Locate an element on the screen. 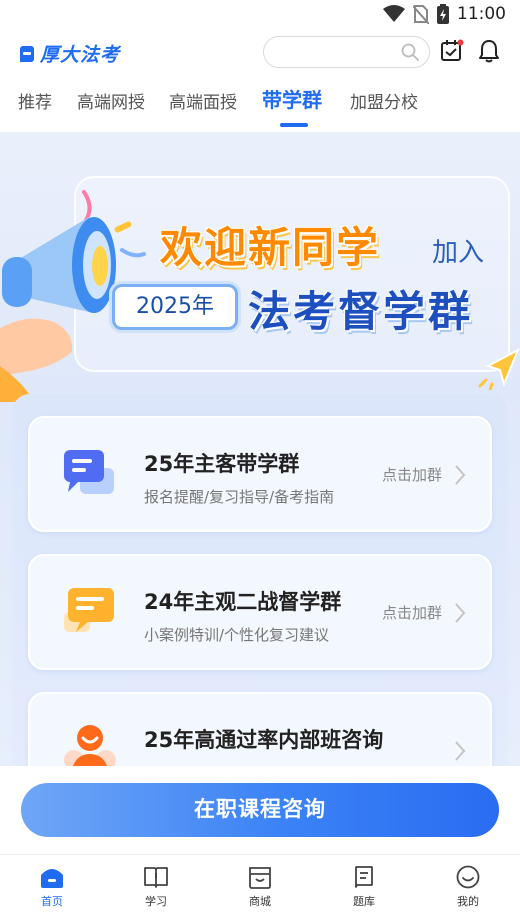 The width and height of the screenshot is (520, 924). logo-mark-icon is located at coordinates (27, 53).